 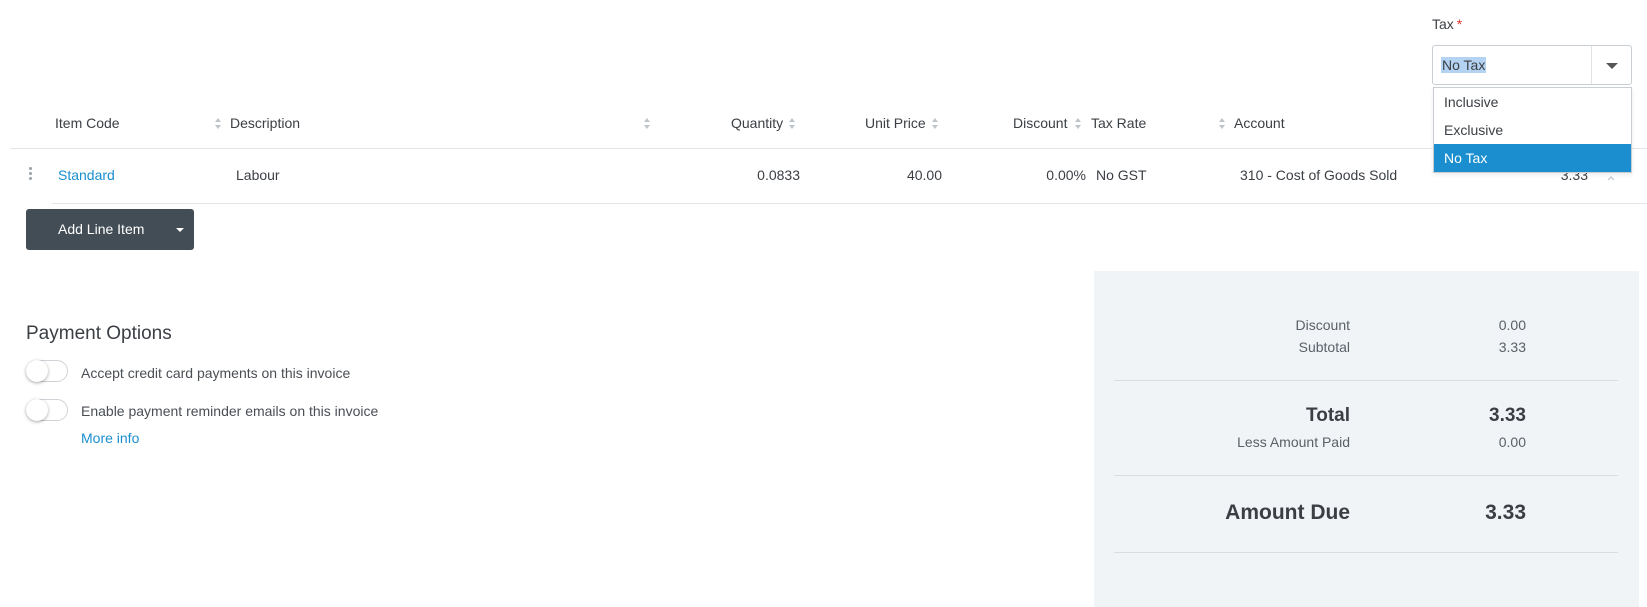 I want to click on header-divider, so click(x=828, y=148).